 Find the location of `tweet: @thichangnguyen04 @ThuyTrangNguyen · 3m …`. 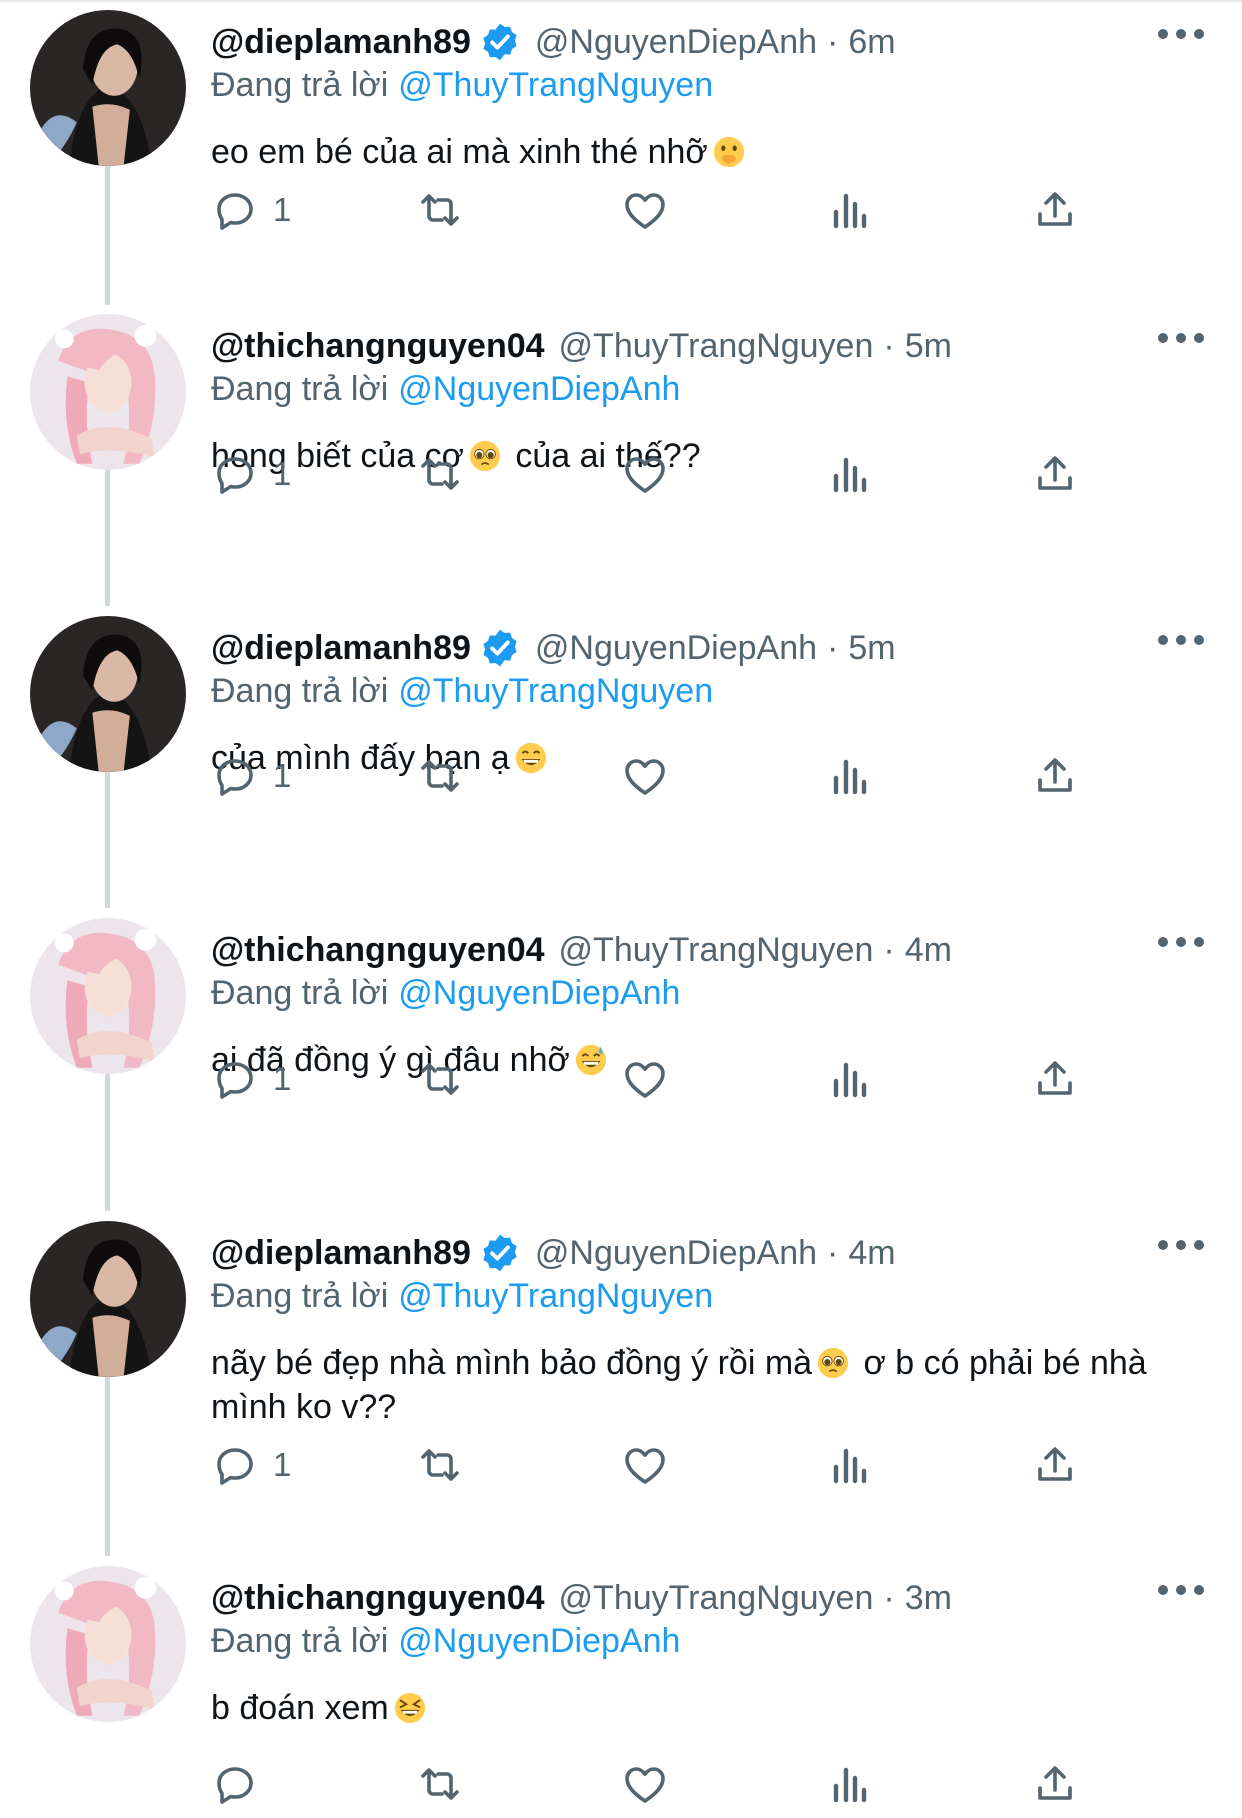

tweet: @thichangnguyen04 @ThuyTrangNguyen · 3m … is located at coordinates (621, 1687).